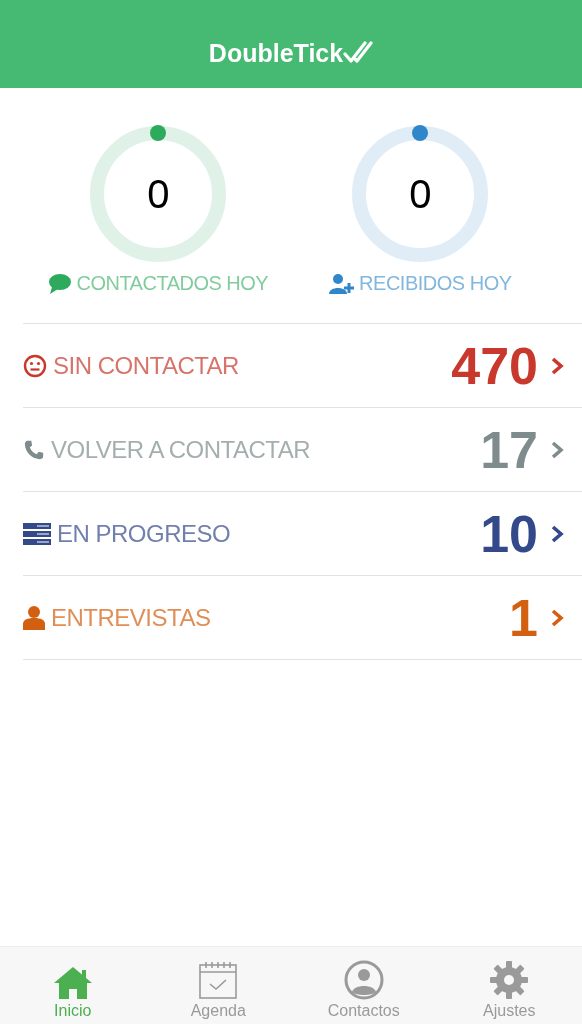 The image size is (582, 1024). Describe the element at coordinates (494, 365) in the screenshot. I see `row-count: 470` at that location.